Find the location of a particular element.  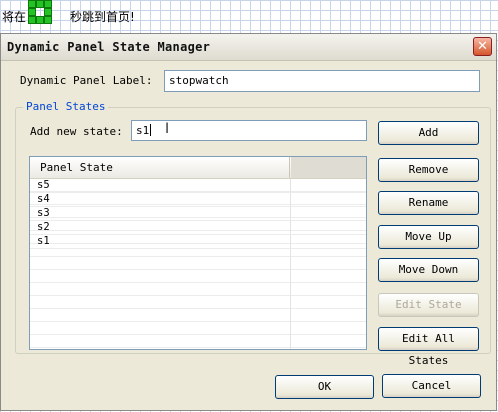

list-header: Panel State is located at coordinates (198, 168).